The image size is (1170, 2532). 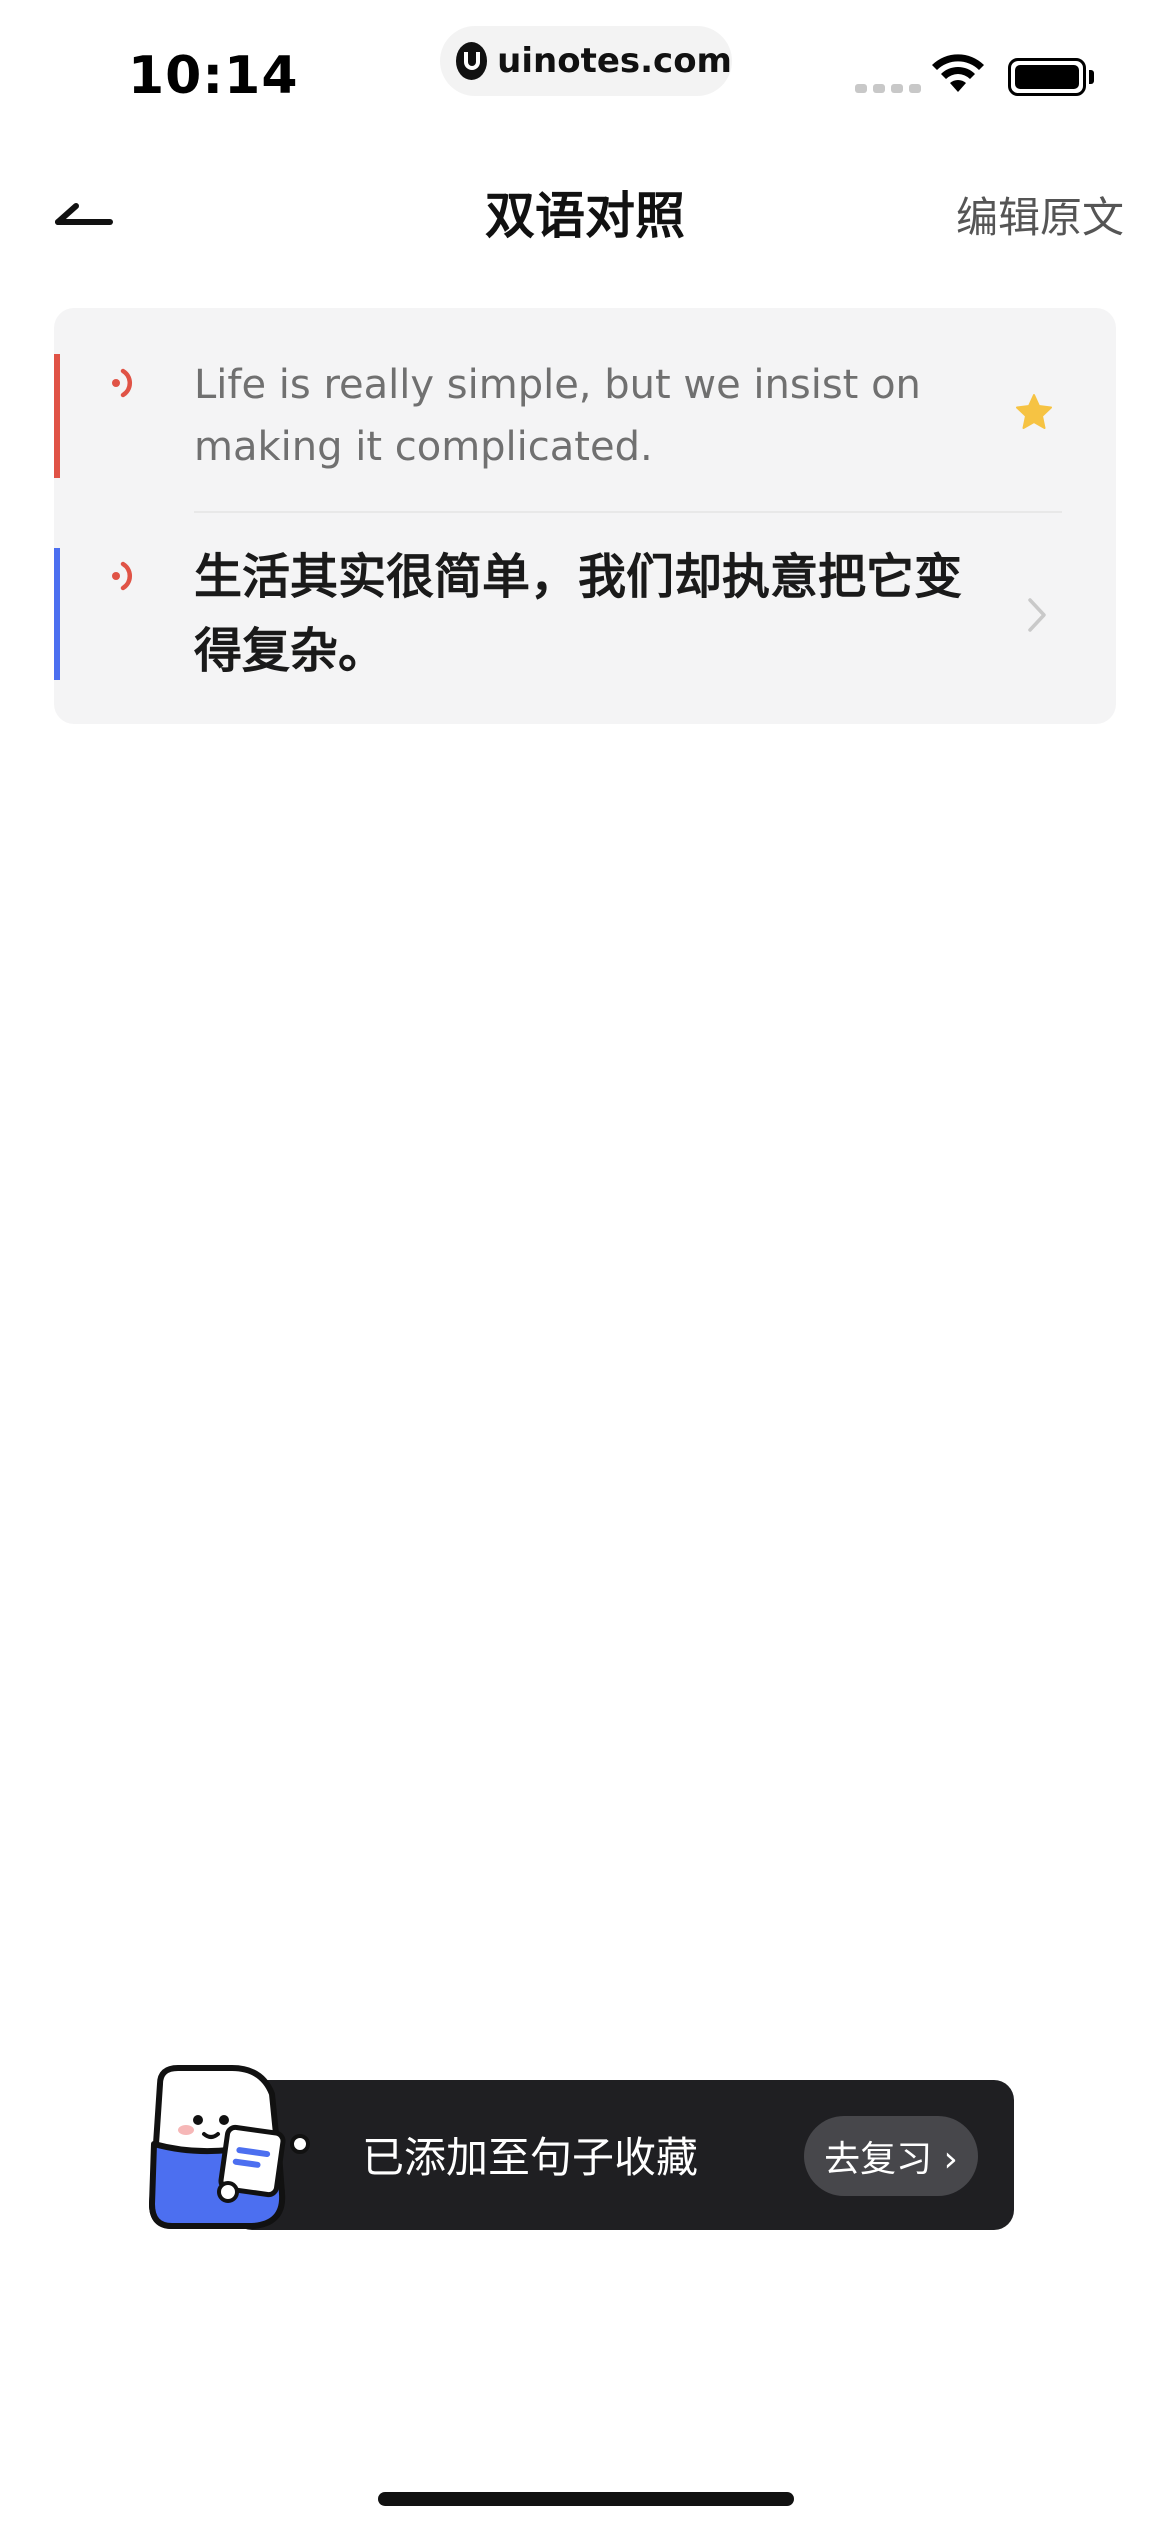 I want to click on wifi-icon, so click(x=958, y=73).